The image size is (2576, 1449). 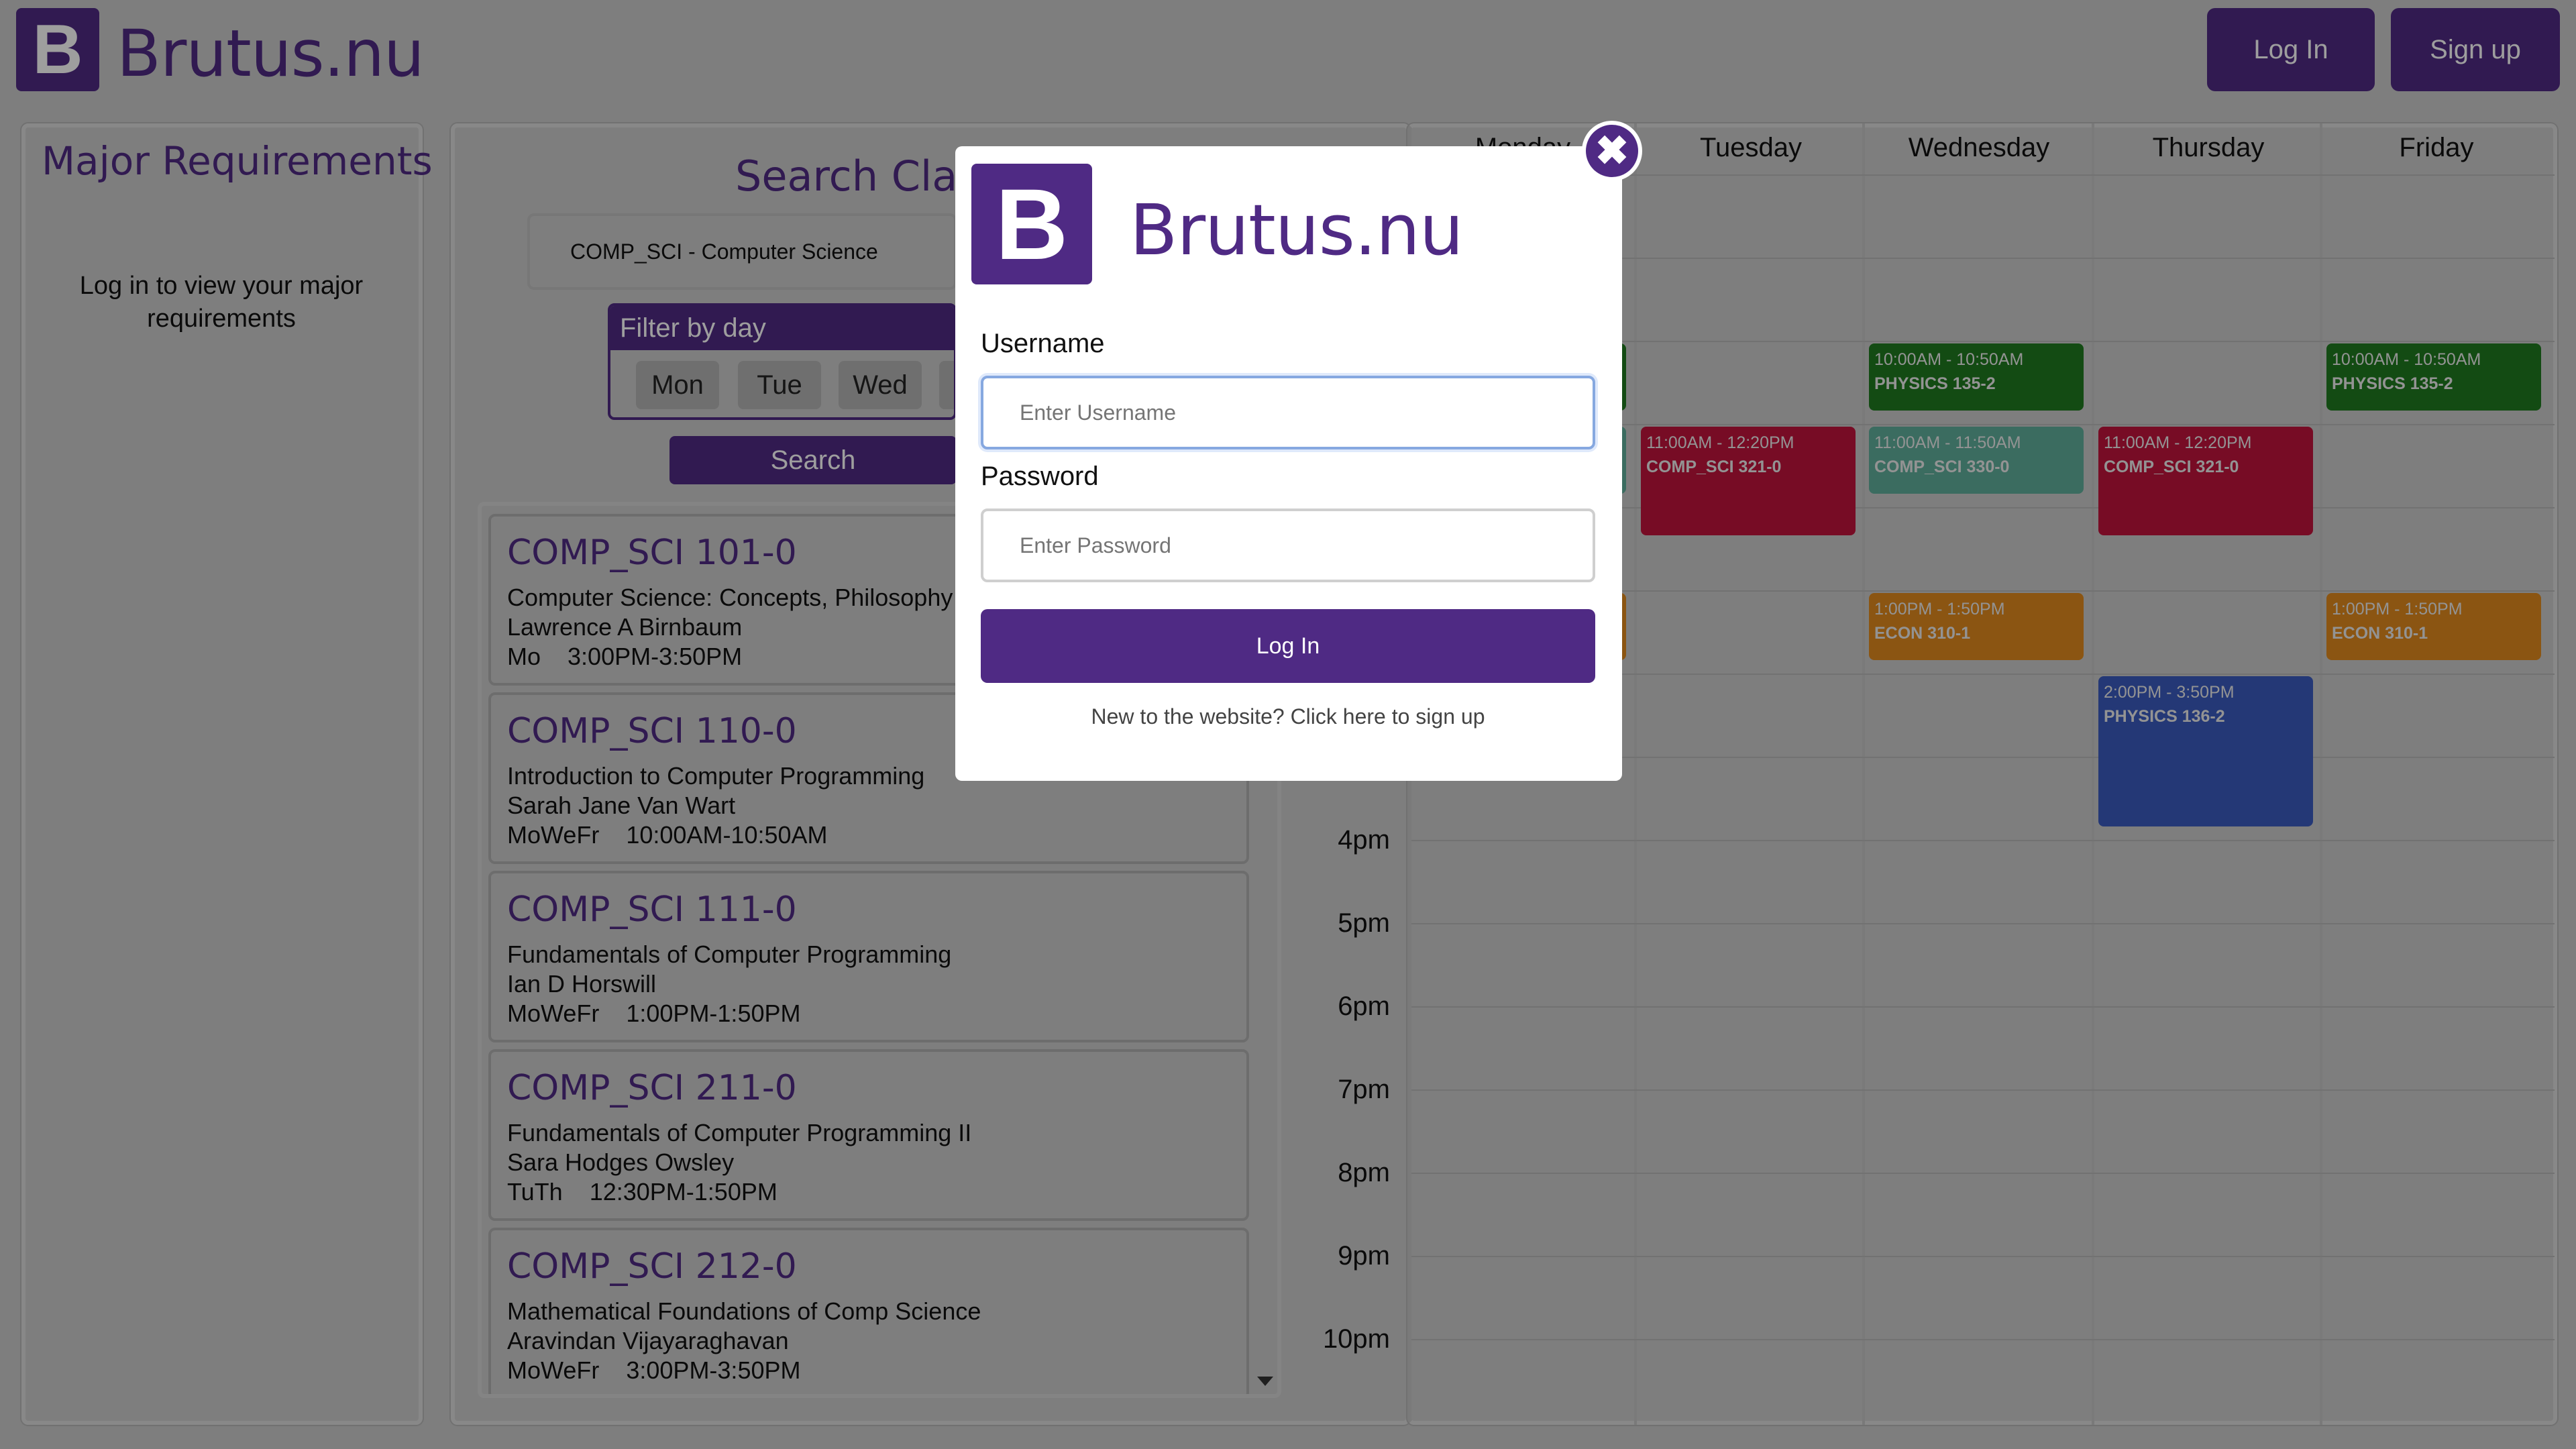 What do you see at coordinates (1040, 476) in the screenshot?
I see `password-label: Password` at bounding box center [1040, 476].